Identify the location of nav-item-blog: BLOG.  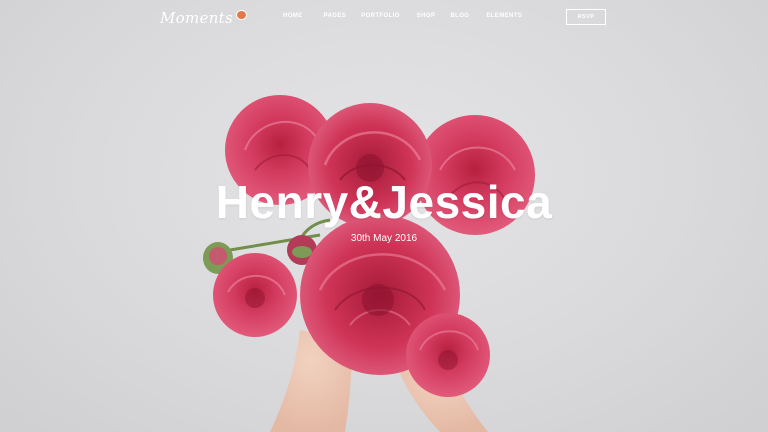
(459, 16).